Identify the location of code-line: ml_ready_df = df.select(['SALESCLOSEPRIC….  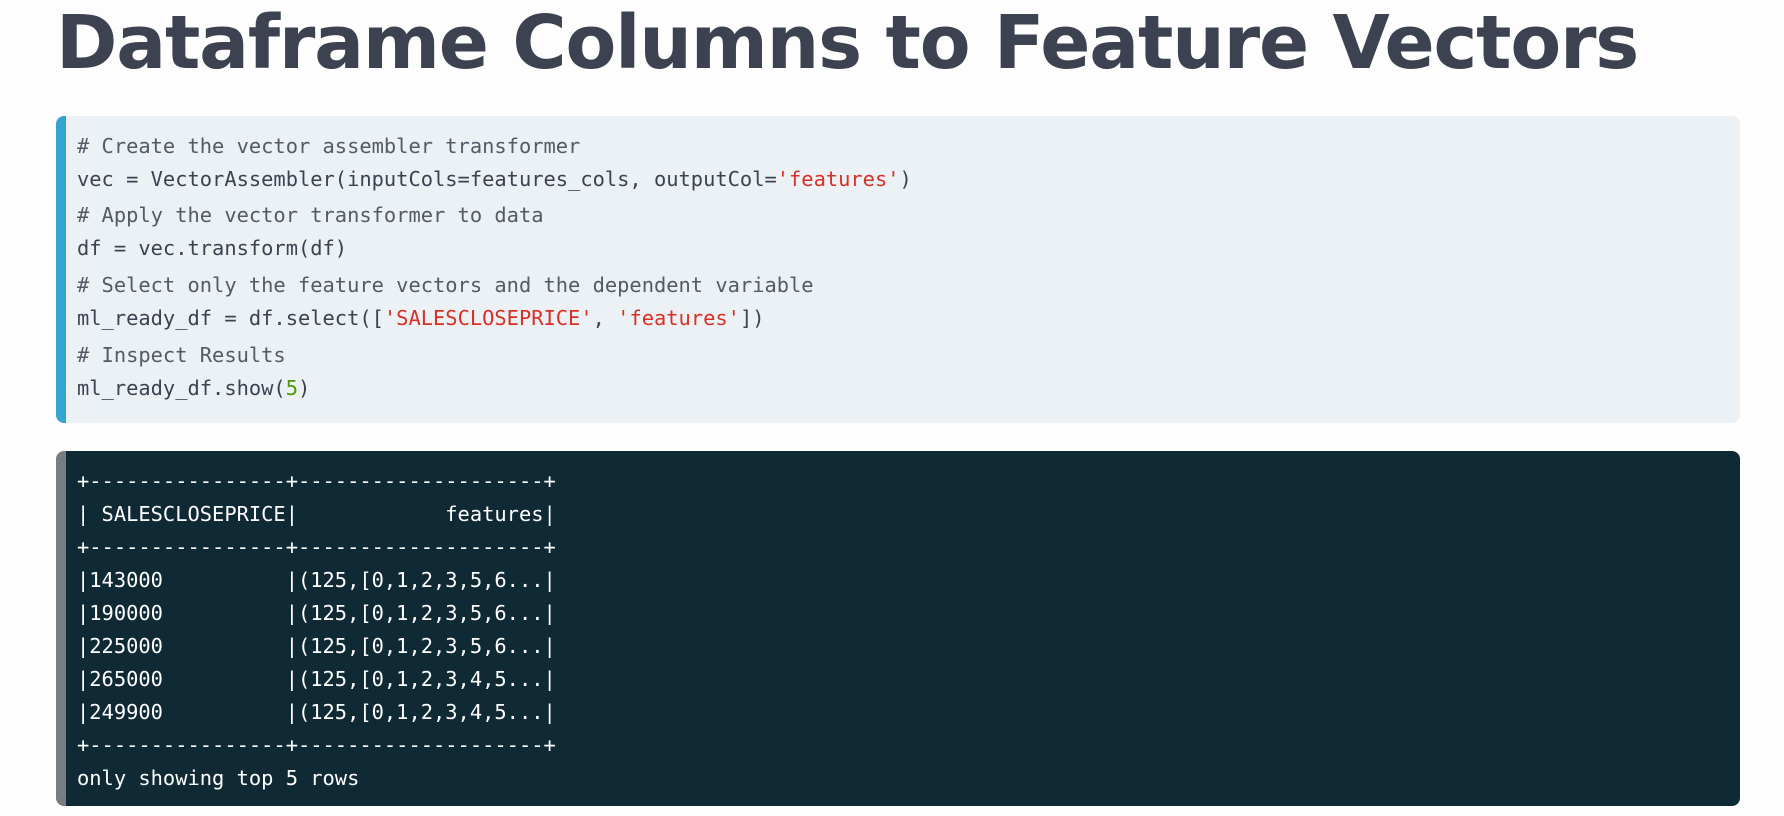
(908, 318).